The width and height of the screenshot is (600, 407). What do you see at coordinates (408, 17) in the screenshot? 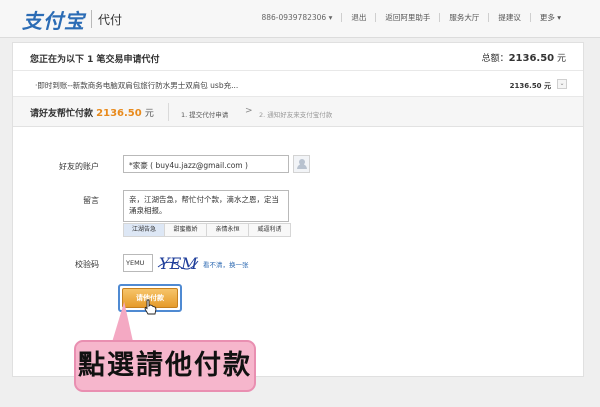
I see `nav-back-ali-helper: 返回阿里助手` at bounding box center [408, 17].